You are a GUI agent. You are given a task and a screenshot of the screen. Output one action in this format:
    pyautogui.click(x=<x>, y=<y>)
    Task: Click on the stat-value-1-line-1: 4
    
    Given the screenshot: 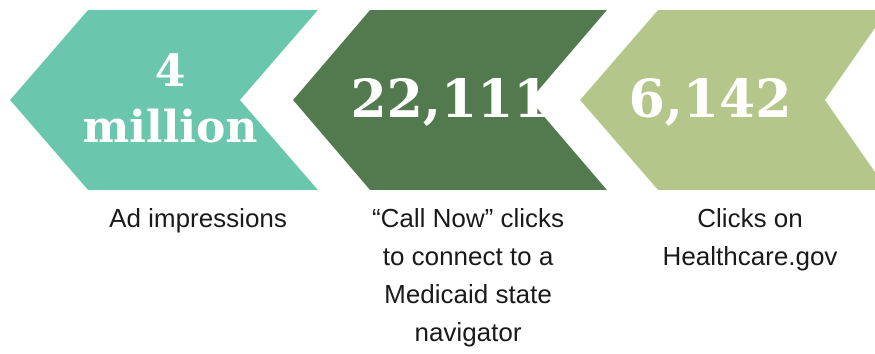 What is the action you would take?
    pyautogui.click(x=170, y=71)
    